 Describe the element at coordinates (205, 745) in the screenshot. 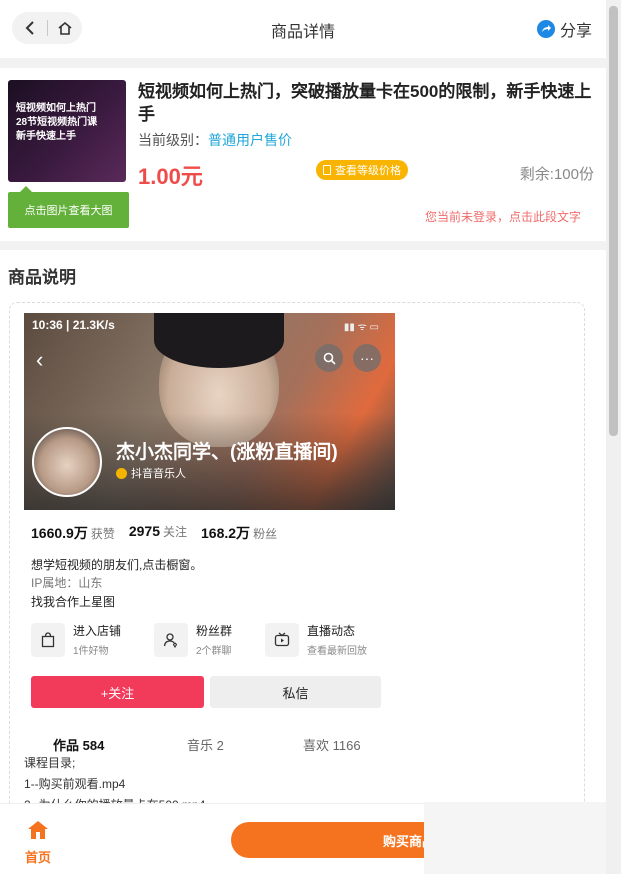

I see `tab-music: 音乐 2` at that location.